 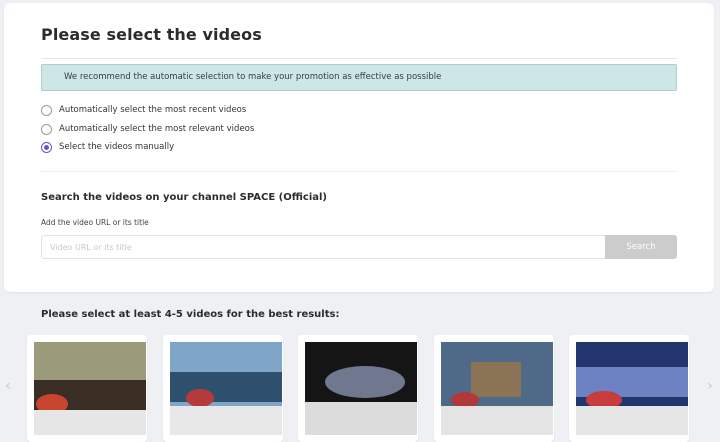 I want to click on chevron-left-icon: ‹, so click(x=8, y=386).